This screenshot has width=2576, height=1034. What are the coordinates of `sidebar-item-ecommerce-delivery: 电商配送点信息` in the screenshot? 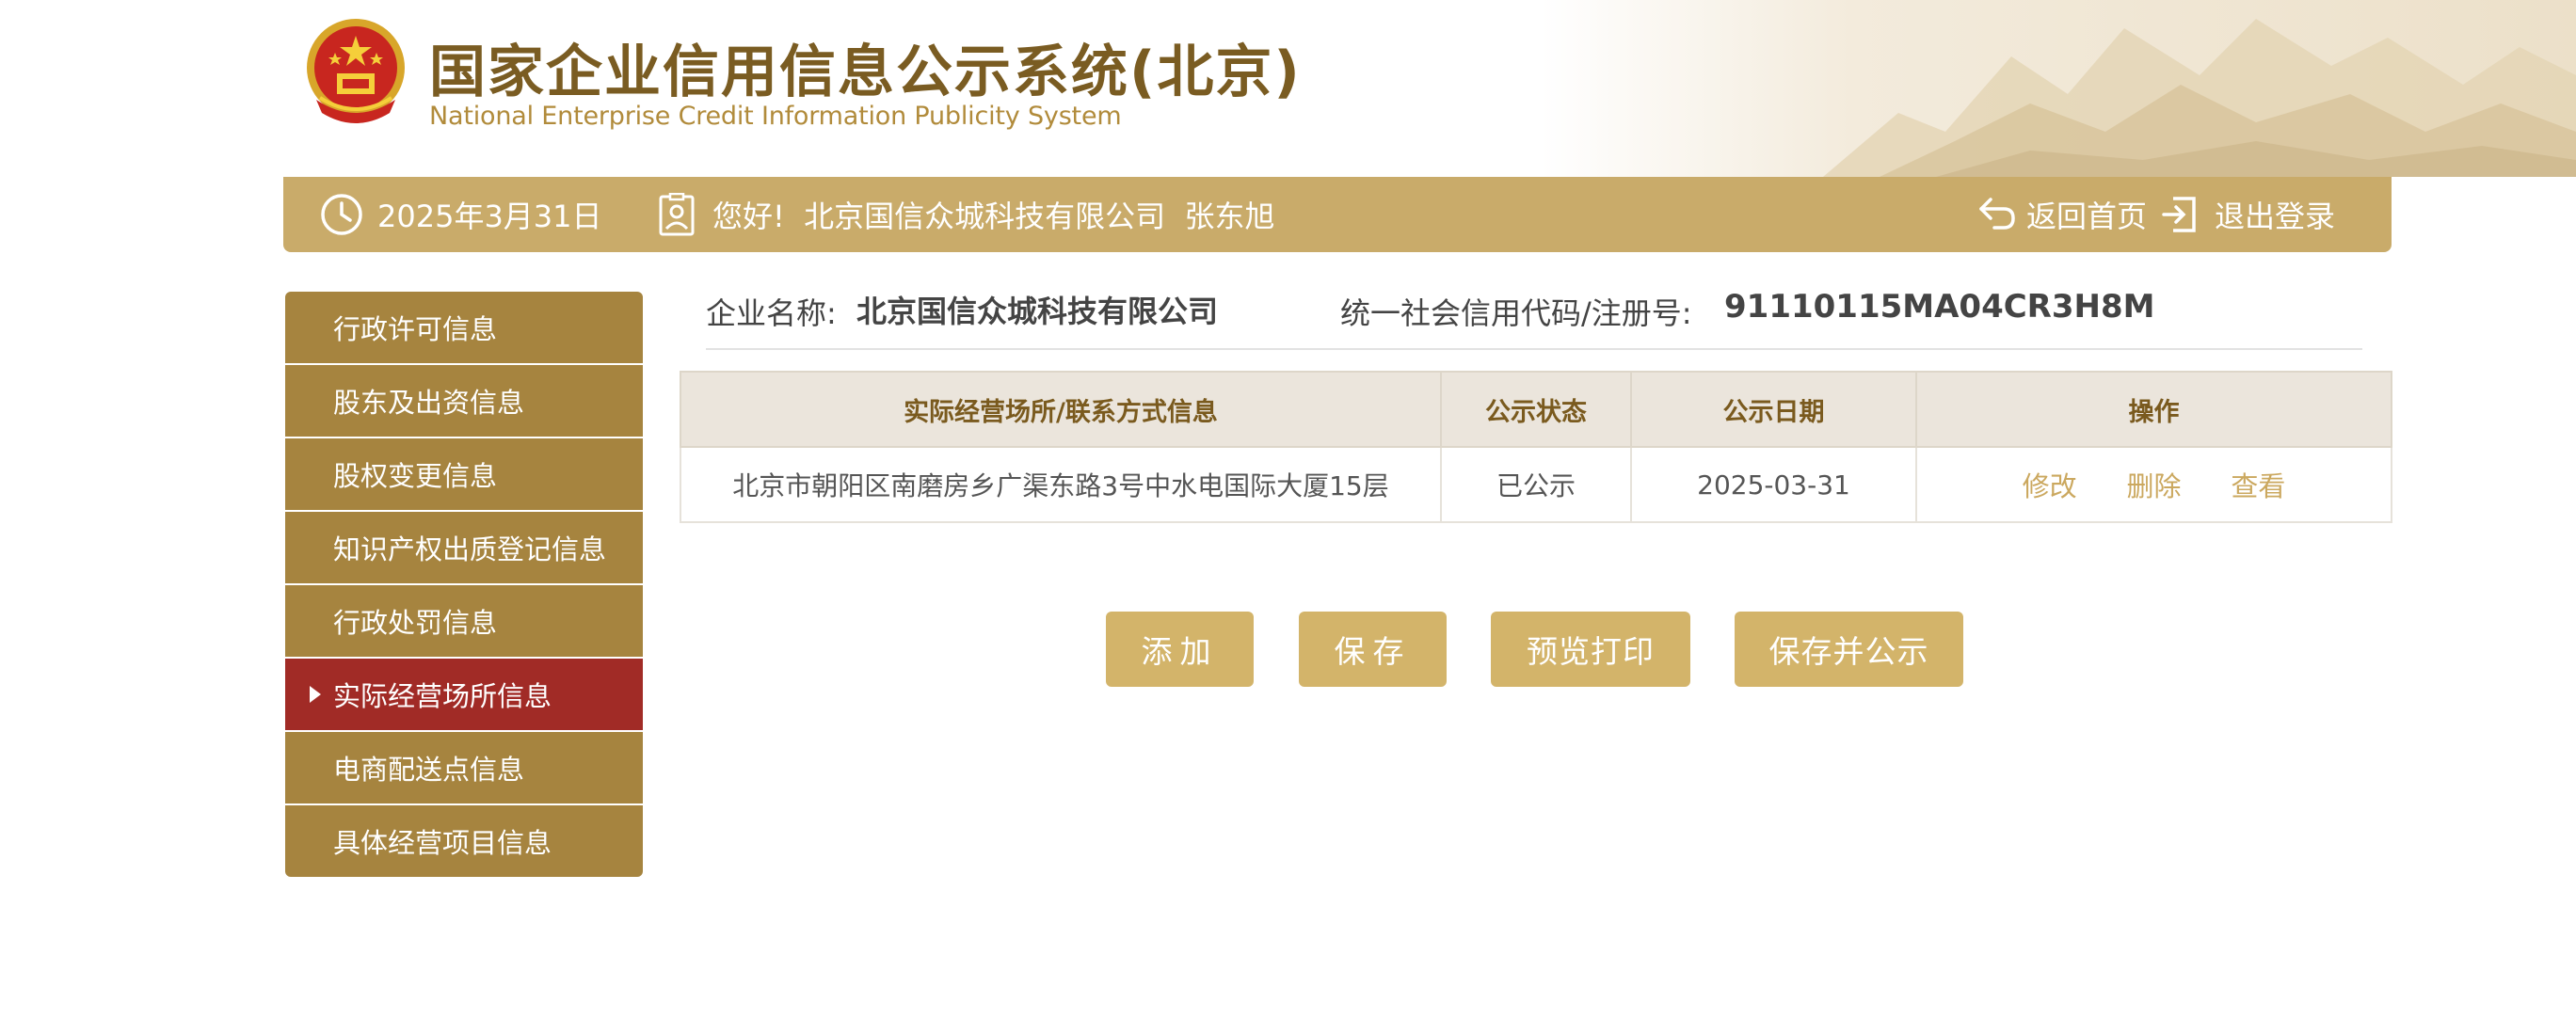 It's located at (464, 767).